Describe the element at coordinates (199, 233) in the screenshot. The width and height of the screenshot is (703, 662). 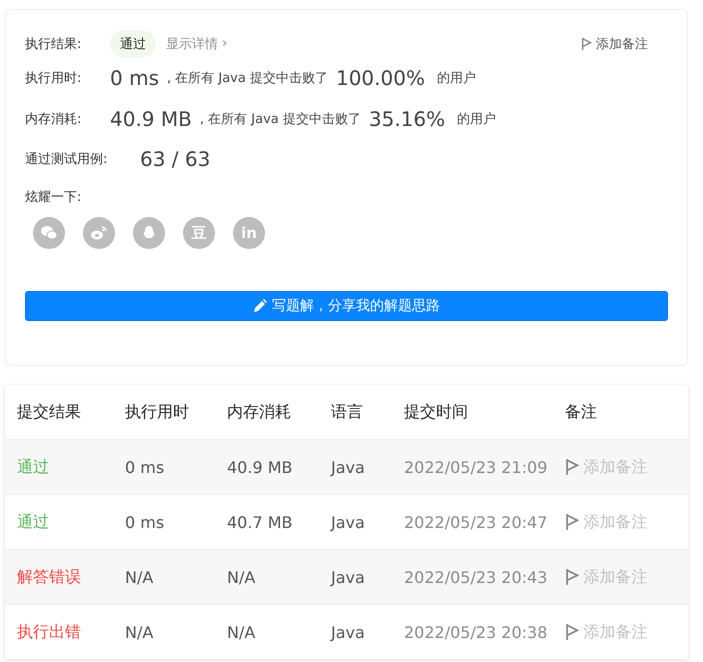
I see `share-button: 豆` at that location.